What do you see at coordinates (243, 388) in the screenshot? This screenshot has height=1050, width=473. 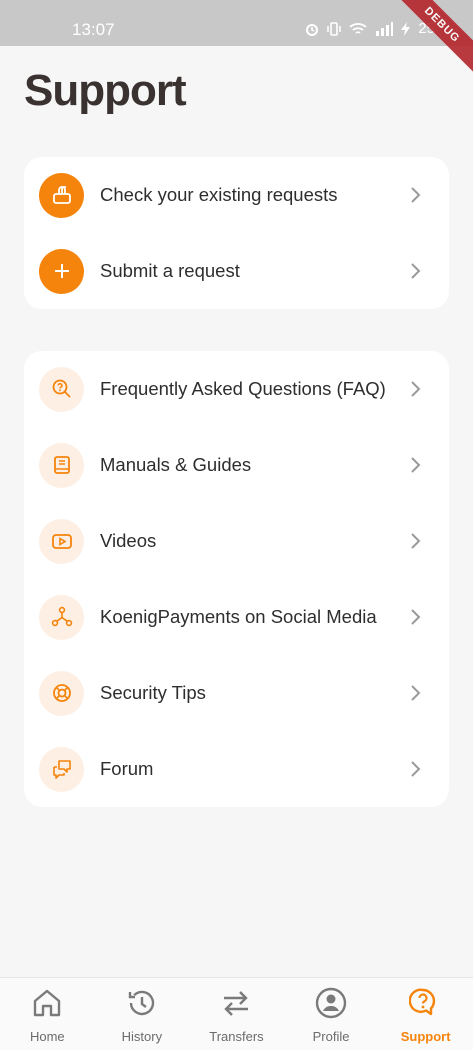 I see `faq-label: Frequently Asked Questions (FAQ)` at bounding box center [243, 388].